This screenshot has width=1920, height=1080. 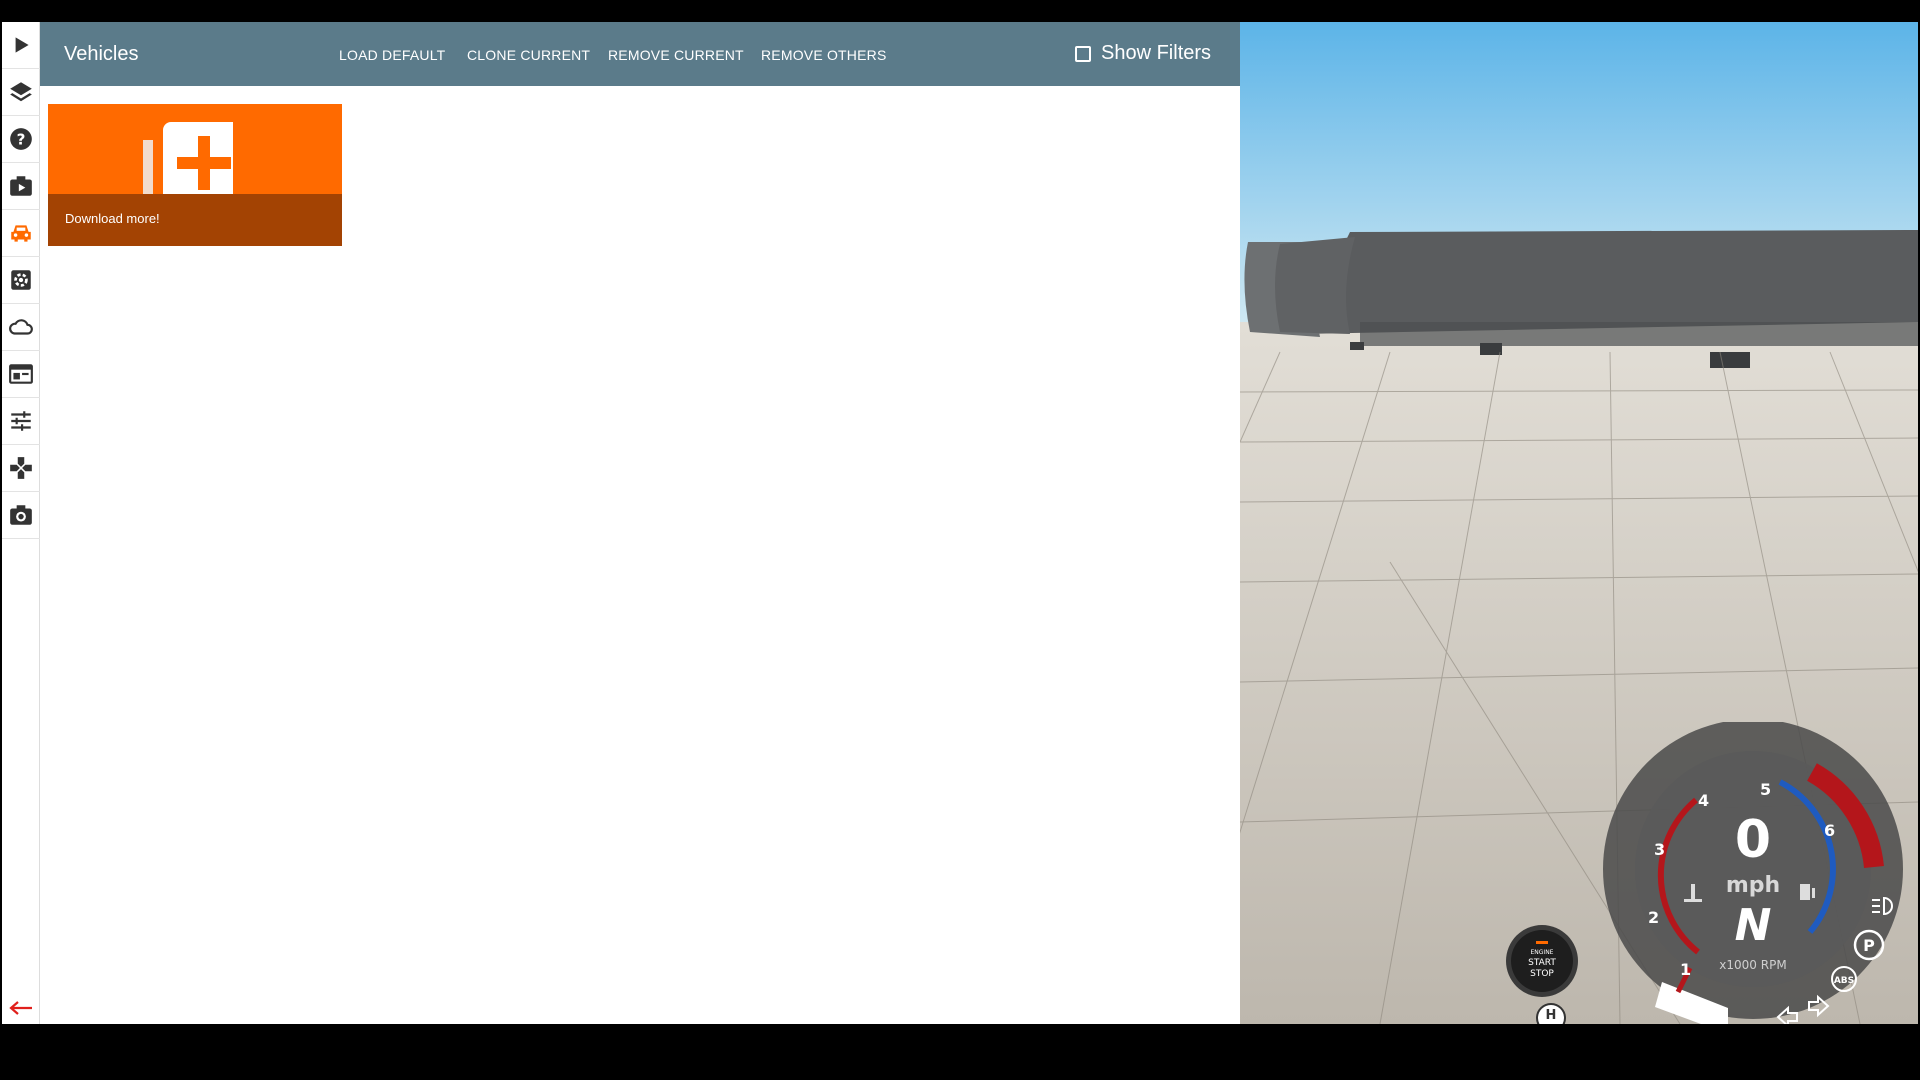 I want to click on tile-label: Download more!, so click(x=112, y=218).